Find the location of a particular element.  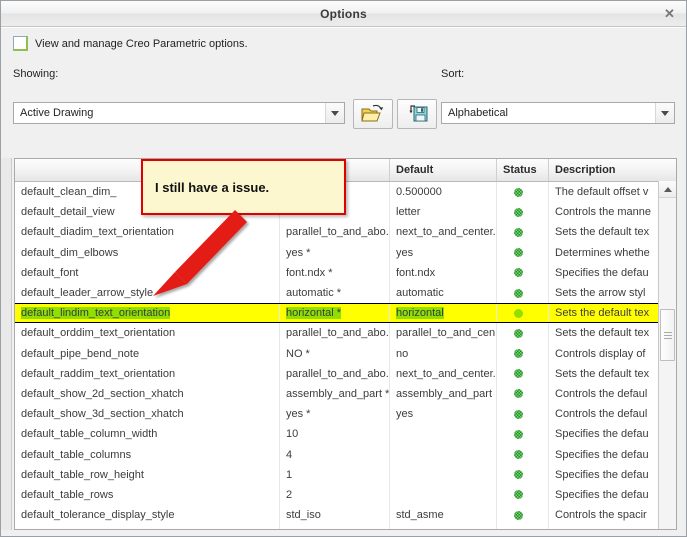

sort-dropdown-value: Alphabetical is located at coordinates (478, 113).